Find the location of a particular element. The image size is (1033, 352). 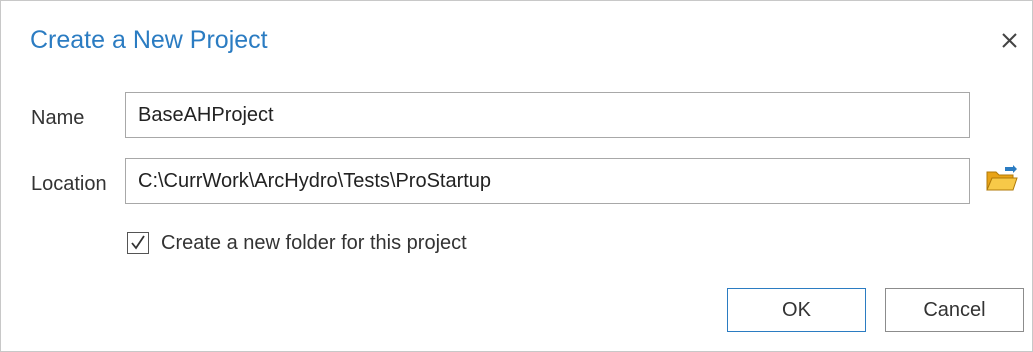

close-button is located at coordinates (1010, 40).